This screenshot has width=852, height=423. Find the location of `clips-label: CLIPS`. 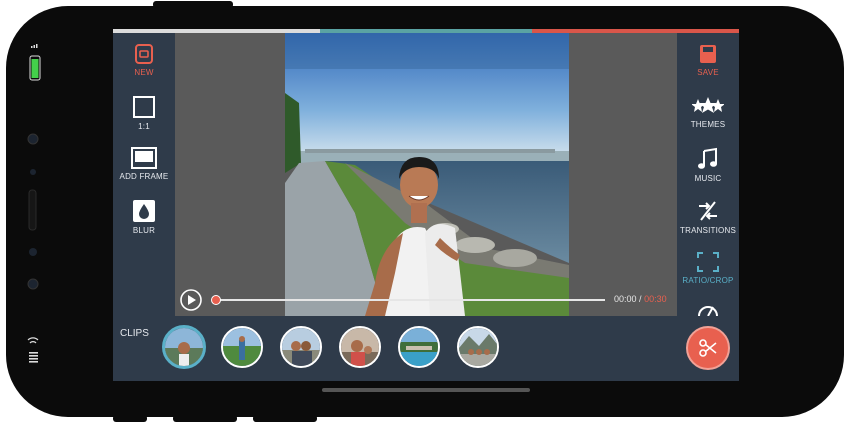

clips-label: CLIPS is located at coordinates (134, 333).